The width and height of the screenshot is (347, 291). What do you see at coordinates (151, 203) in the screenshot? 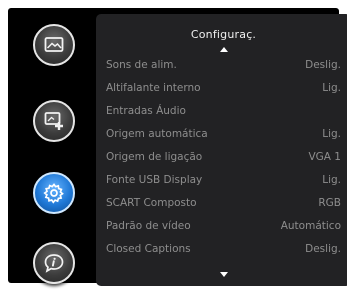
I see `row-label: SCART Composto` at bounding box center [151, 203].